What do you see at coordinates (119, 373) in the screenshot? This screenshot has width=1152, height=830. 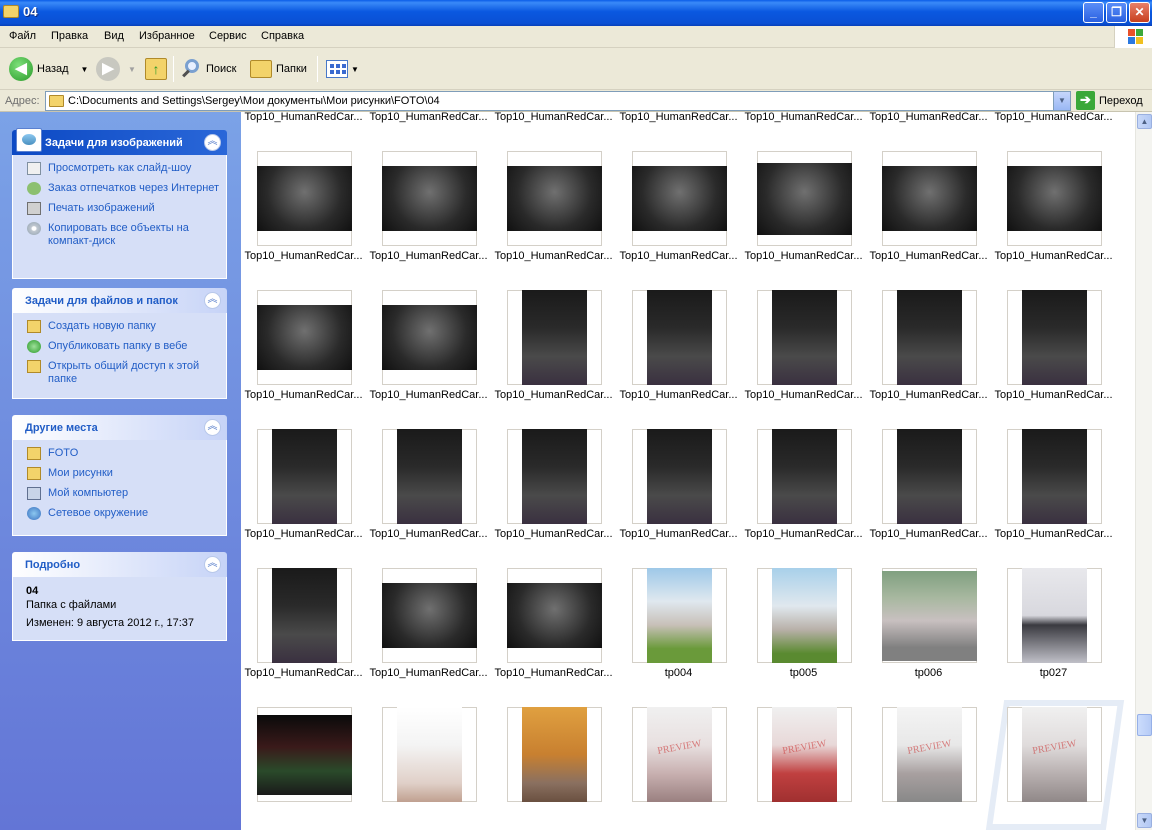 I see `task-share-folder: Открыть общий доступ к этой папке` at bounding box center [119, 373].